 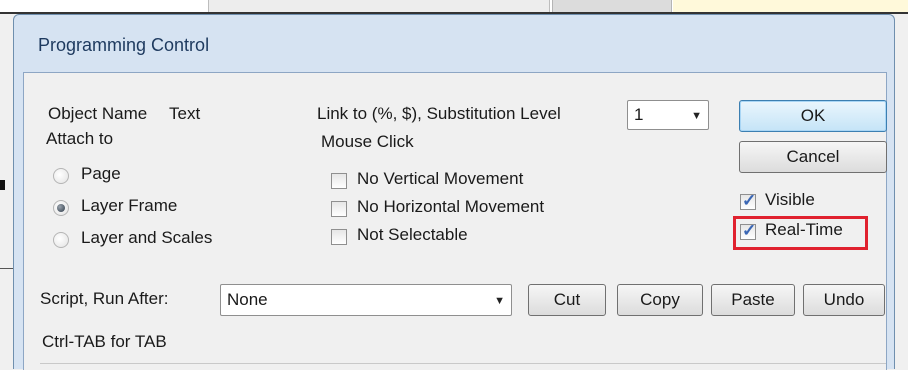 What do you see at coordinates (813, 116) in the screenshot?
I see `ok-button: OK` at bounding box center [813, 116].